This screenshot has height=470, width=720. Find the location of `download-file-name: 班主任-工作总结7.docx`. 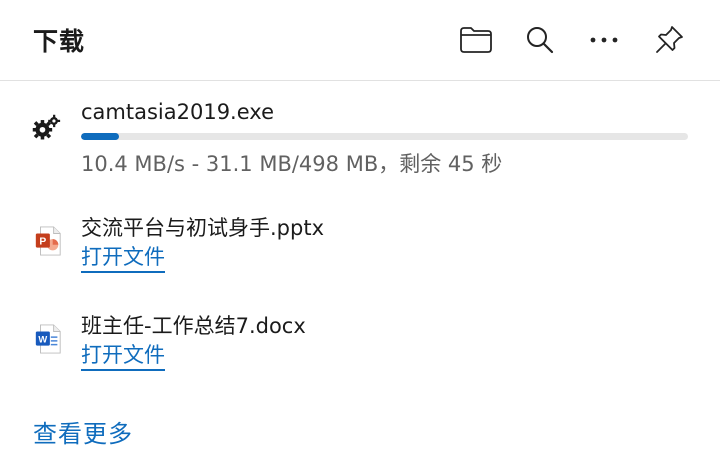

download-file-name: 班主任-工作总结7.docx is located at coordinates (193, 326).